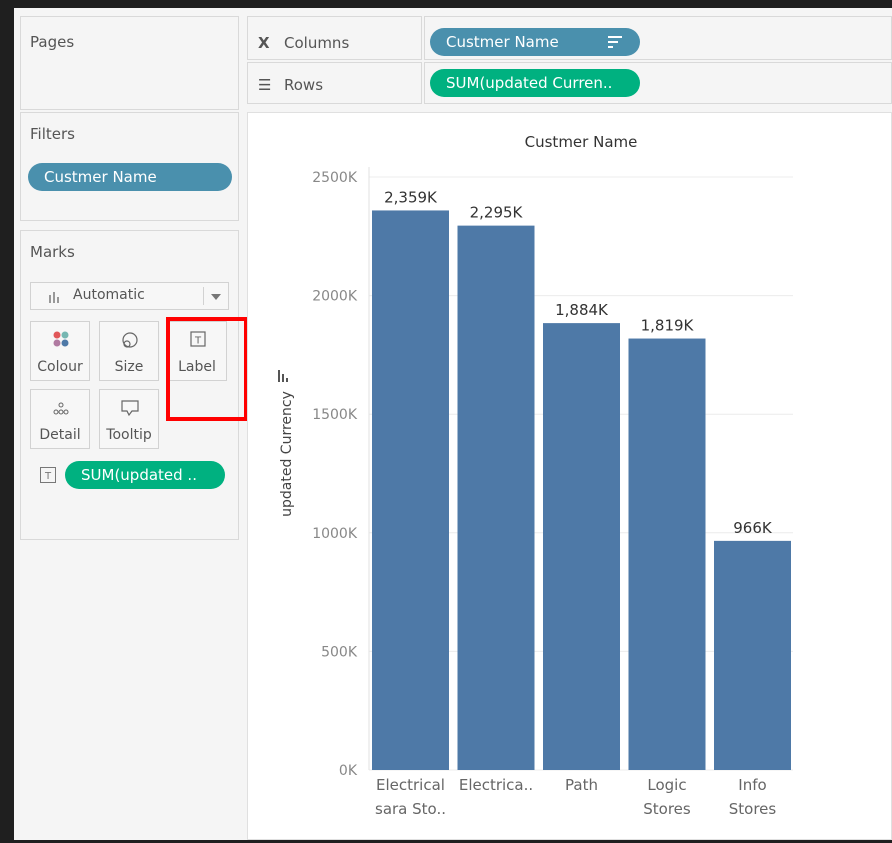 The width and height of the screenshot is (892, 843). I want to click on data-label: 966K, so click(753, 528).